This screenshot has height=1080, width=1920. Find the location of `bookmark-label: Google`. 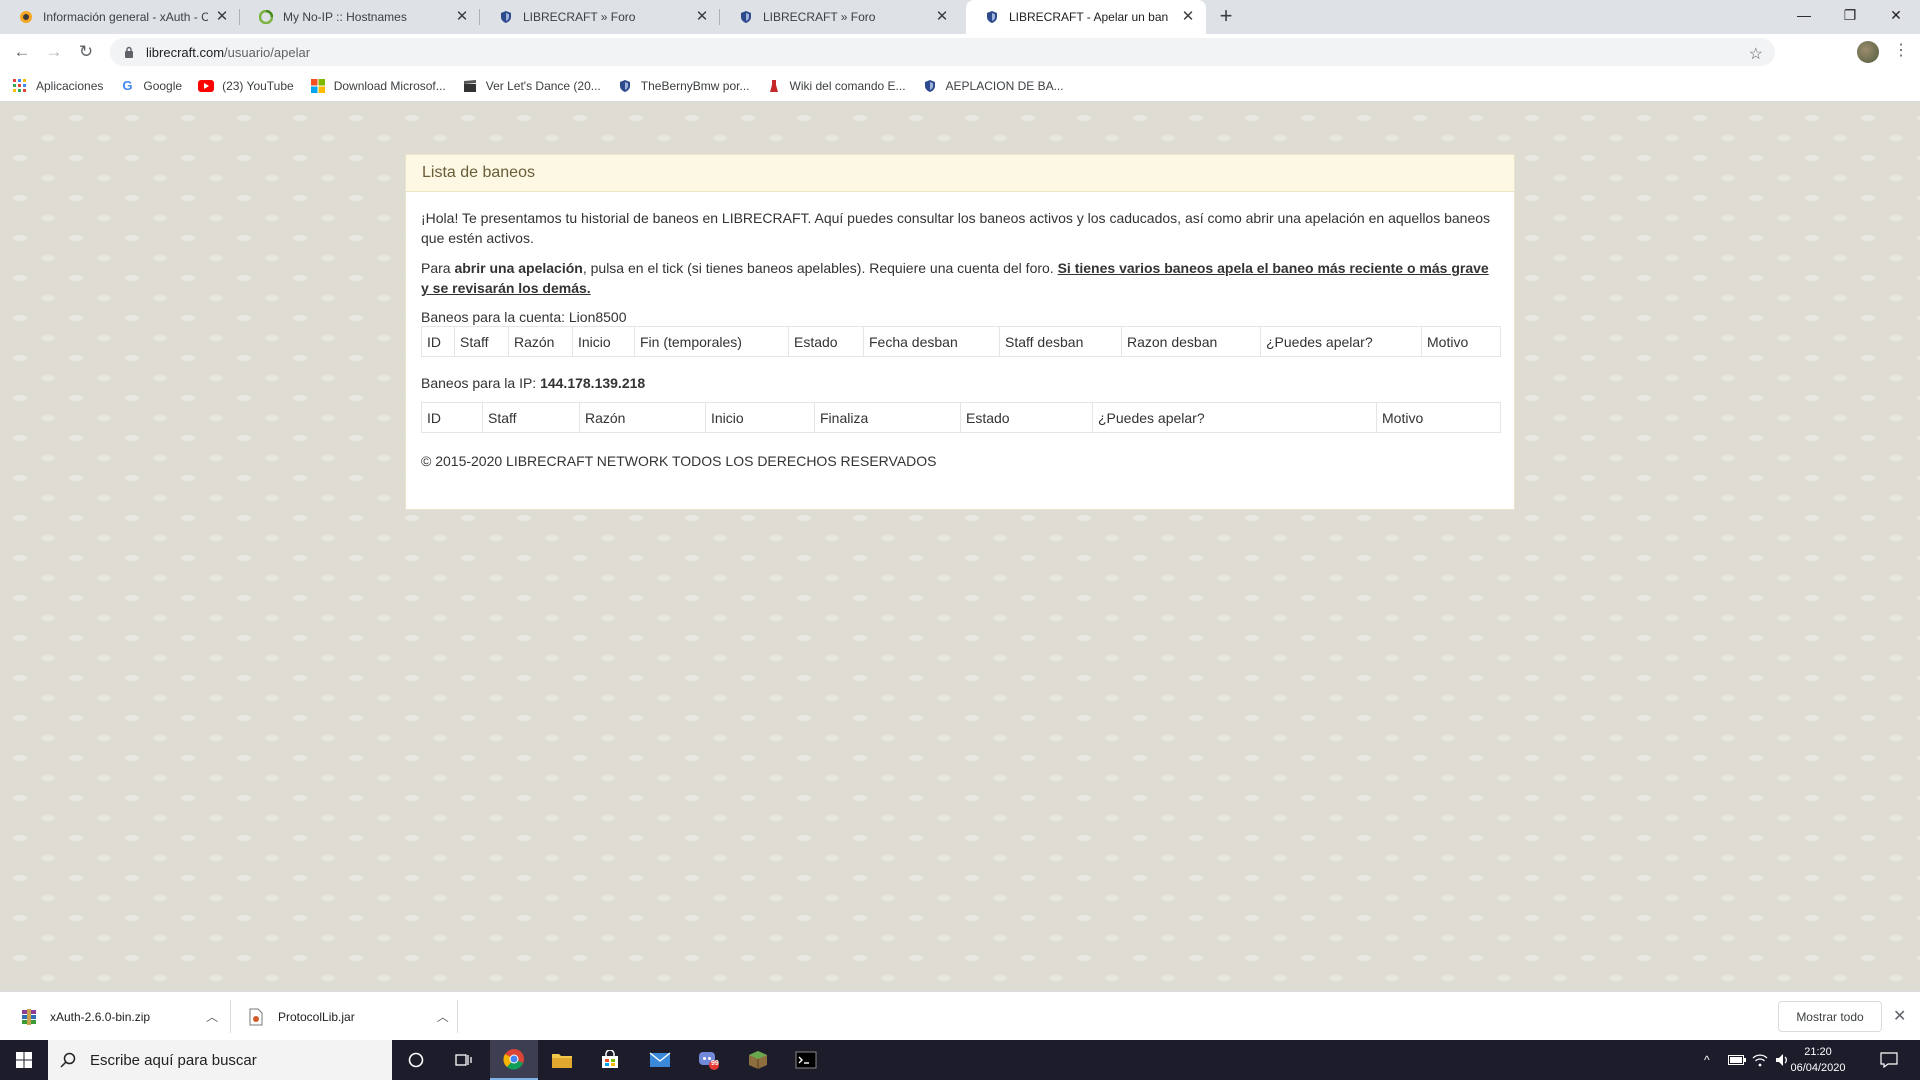

bookmark-label: Google is located at coordinates (163, 85).